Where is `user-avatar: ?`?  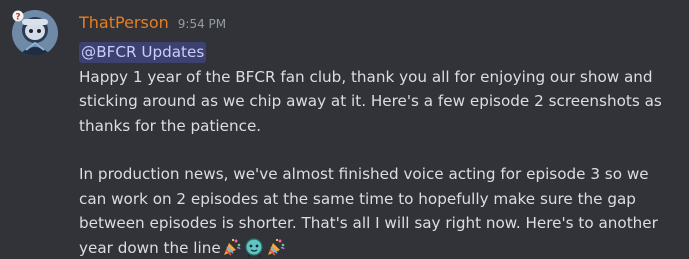
user-avatar: ? is located at coordinates (35, 33).